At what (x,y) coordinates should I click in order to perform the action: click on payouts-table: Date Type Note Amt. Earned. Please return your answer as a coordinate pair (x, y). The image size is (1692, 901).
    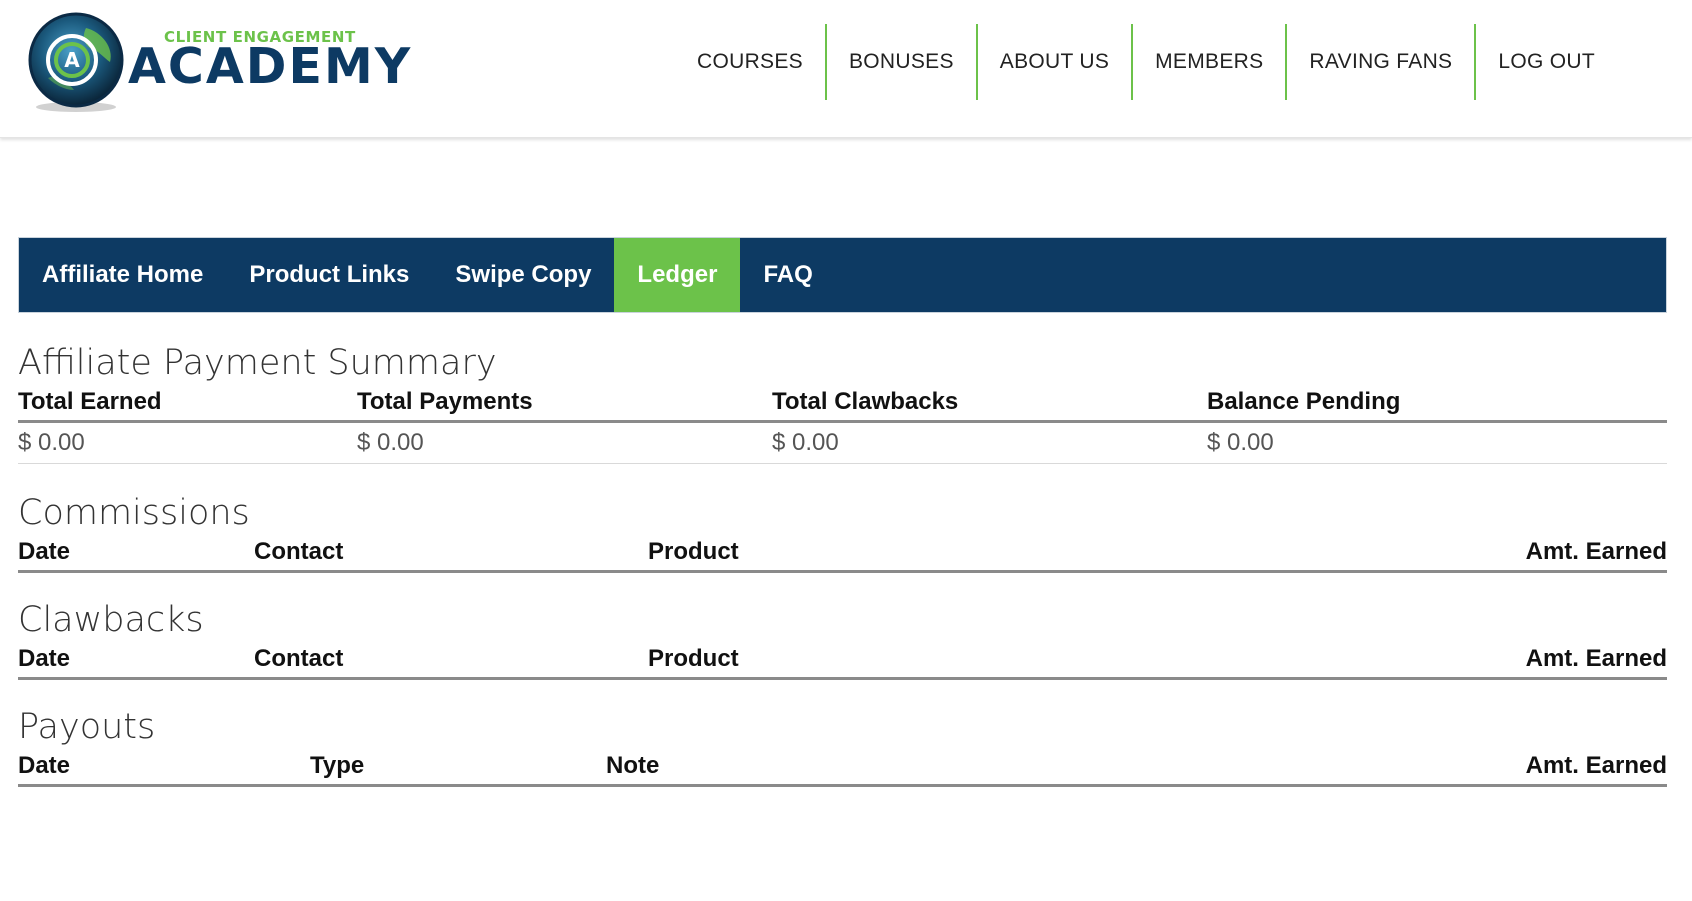
    Looking at the image, I should click on (842, 767).